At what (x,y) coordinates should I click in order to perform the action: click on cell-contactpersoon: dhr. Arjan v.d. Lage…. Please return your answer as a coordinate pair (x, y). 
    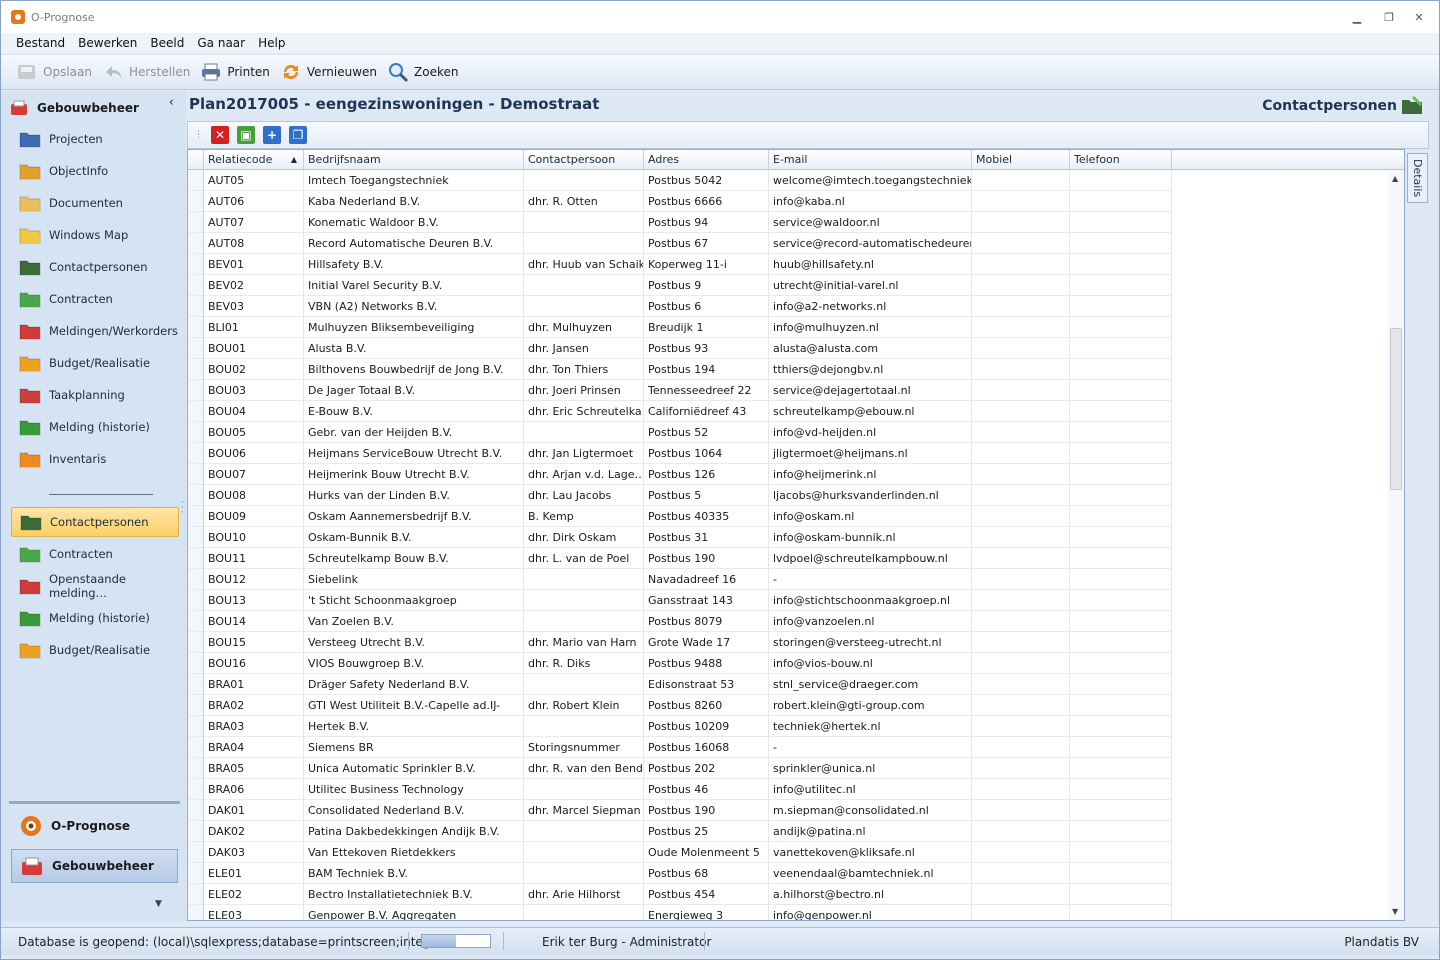
    Looking at the image, I should click on (584, 474).